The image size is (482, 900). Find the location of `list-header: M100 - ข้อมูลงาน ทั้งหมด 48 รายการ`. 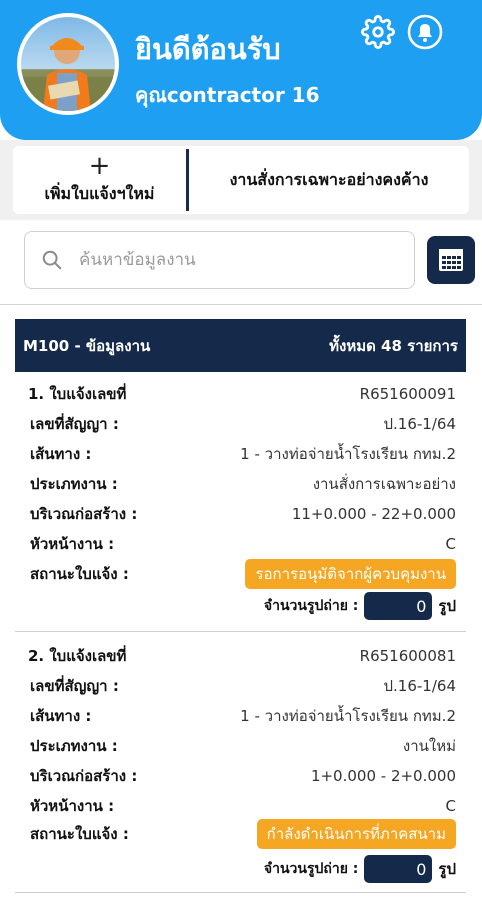

list-header: M100 - ข้อมูลงาน ทั้งหมด 48 รายการ is located at coordinates (240, 345).